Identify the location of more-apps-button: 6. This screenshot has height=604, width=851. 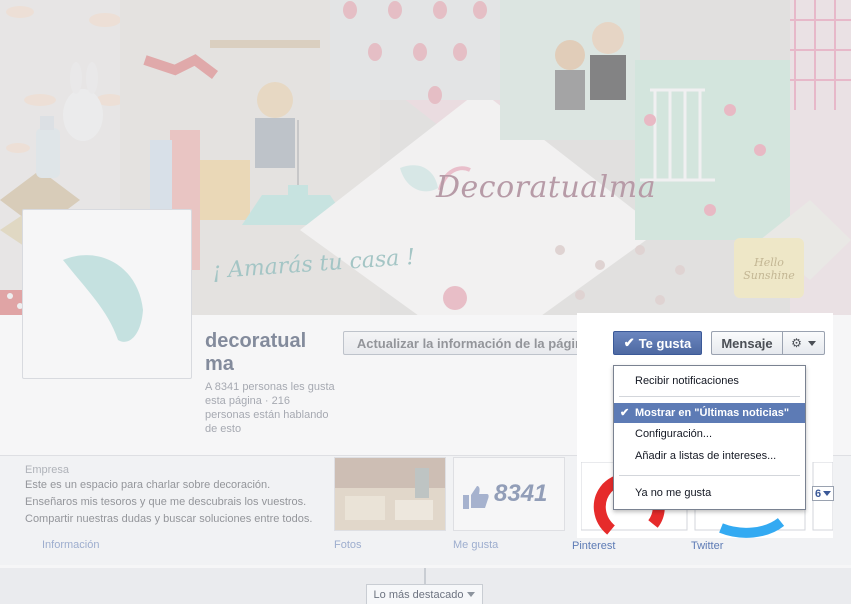
(823, 493).